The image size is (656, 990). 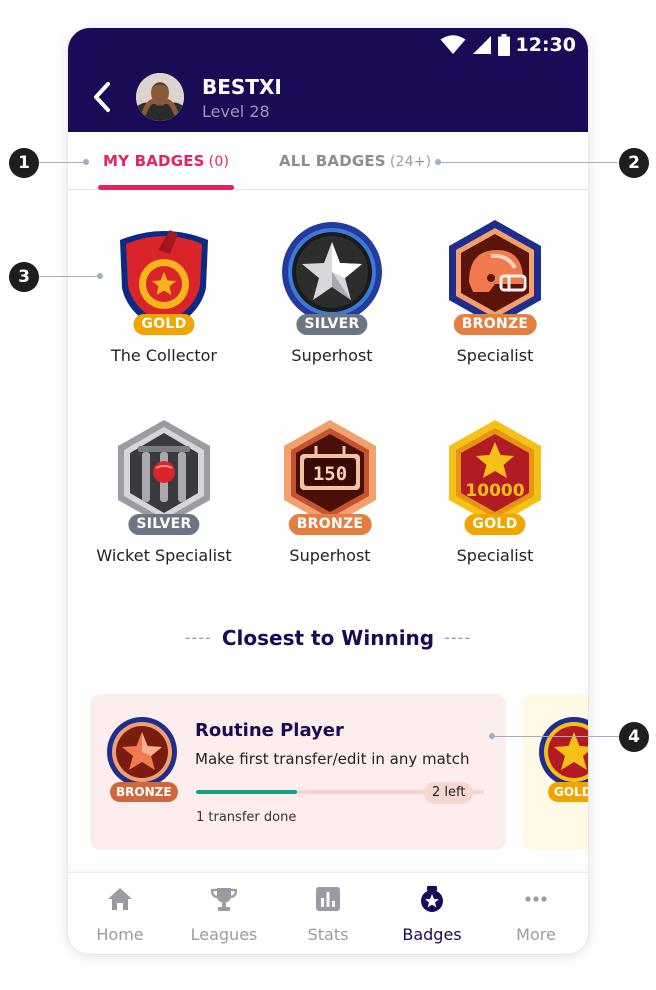 What do you see at coordinates (536, 899) in the screenshot?
I see `more-dots-icon` at bounding box center [536, 899].